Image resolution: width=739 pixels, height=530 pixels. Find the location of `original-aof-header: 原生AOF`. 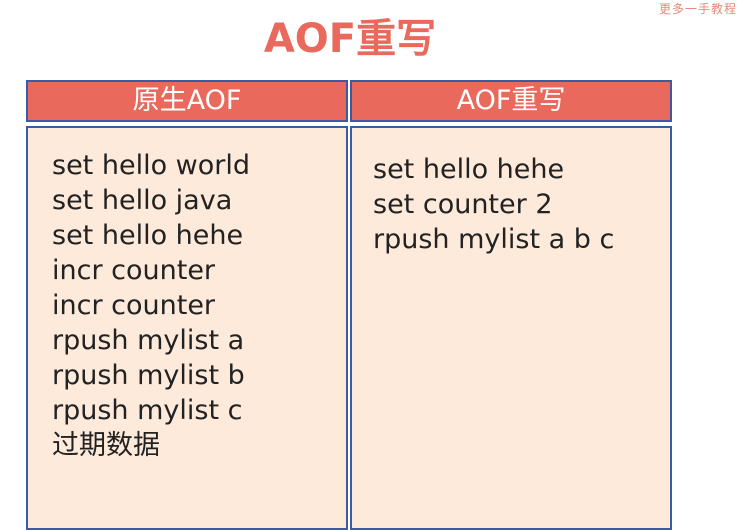

original-aof-header: 原生AOF is located at coordinates (187, 101).